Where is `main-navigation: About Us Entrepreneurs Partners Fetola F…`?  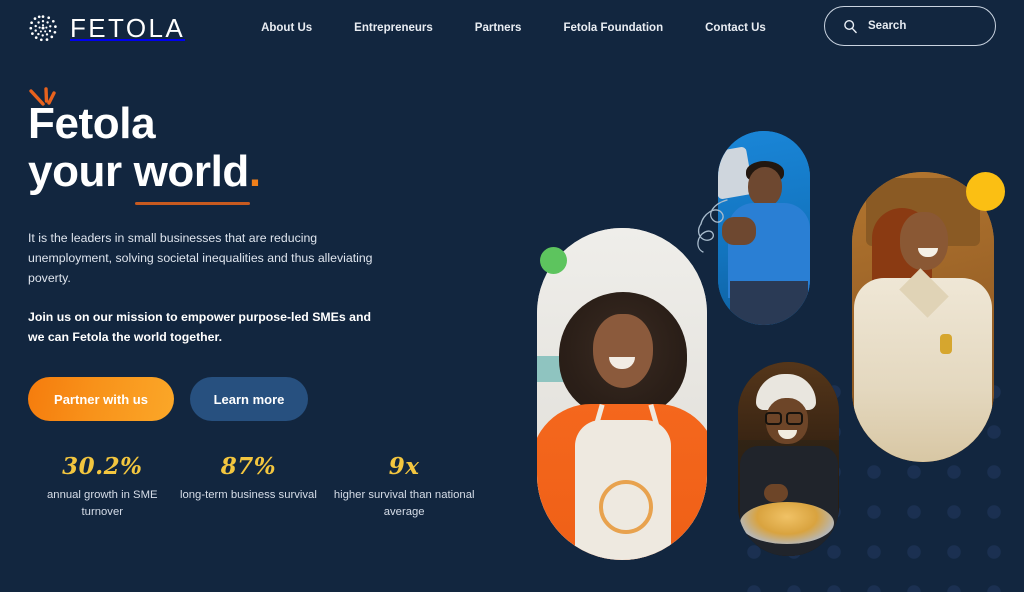
main-navigation: About Us Entrepreneurs Partners Fetola F… is located at coordinates (513, 28).